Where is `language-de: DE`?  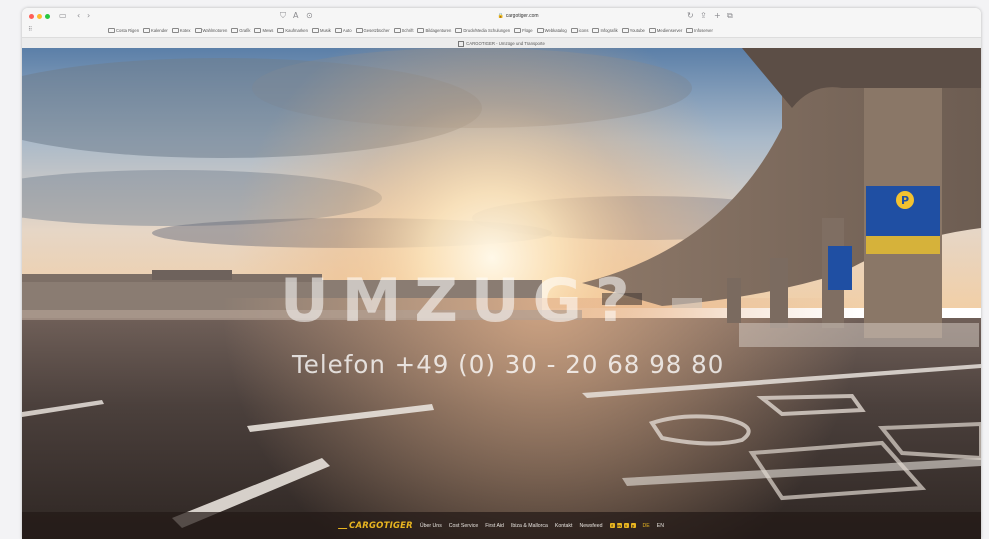 language-de: DE is located at coordinates (646, 526).